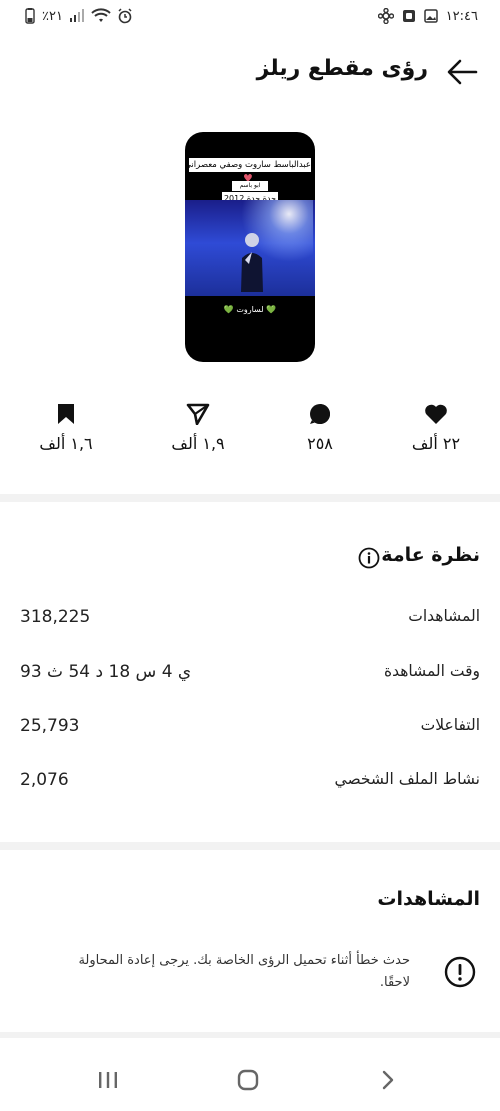  Describe the element at coordinates (369, 558) in the screenshot. I see `info-icon` at that location.